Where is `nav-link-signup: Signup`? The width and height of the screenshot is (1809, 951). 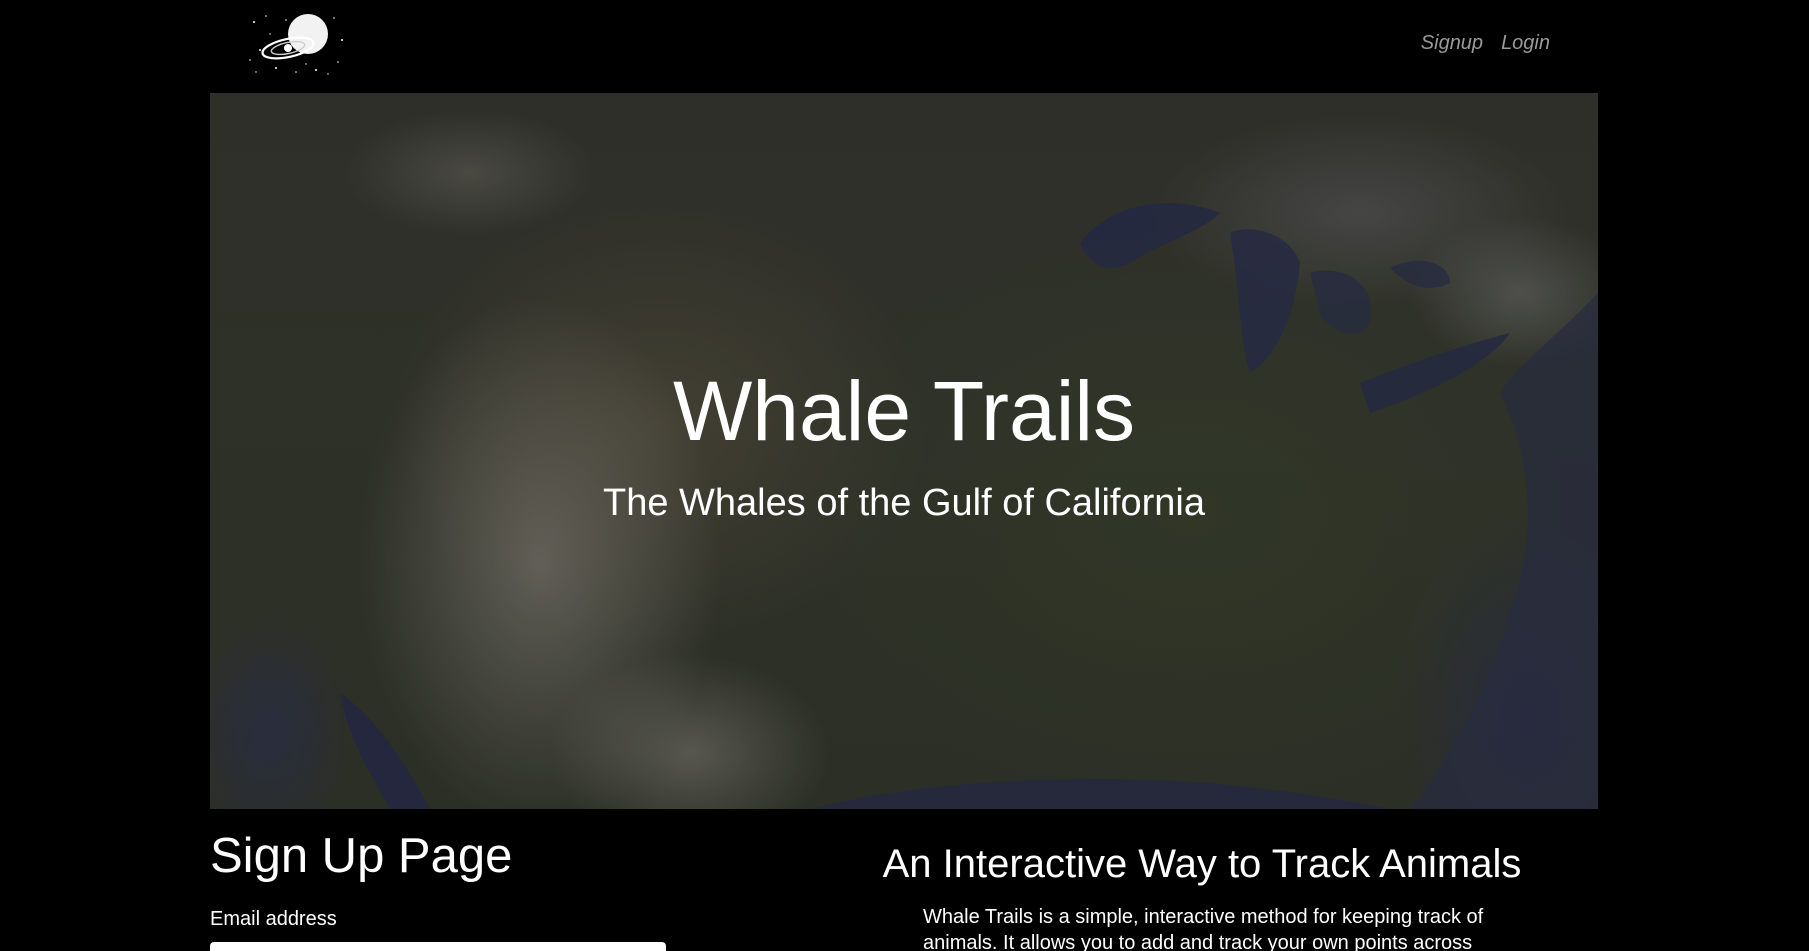
nav-link-signup: Signup is located at coordinates (1452, 43).